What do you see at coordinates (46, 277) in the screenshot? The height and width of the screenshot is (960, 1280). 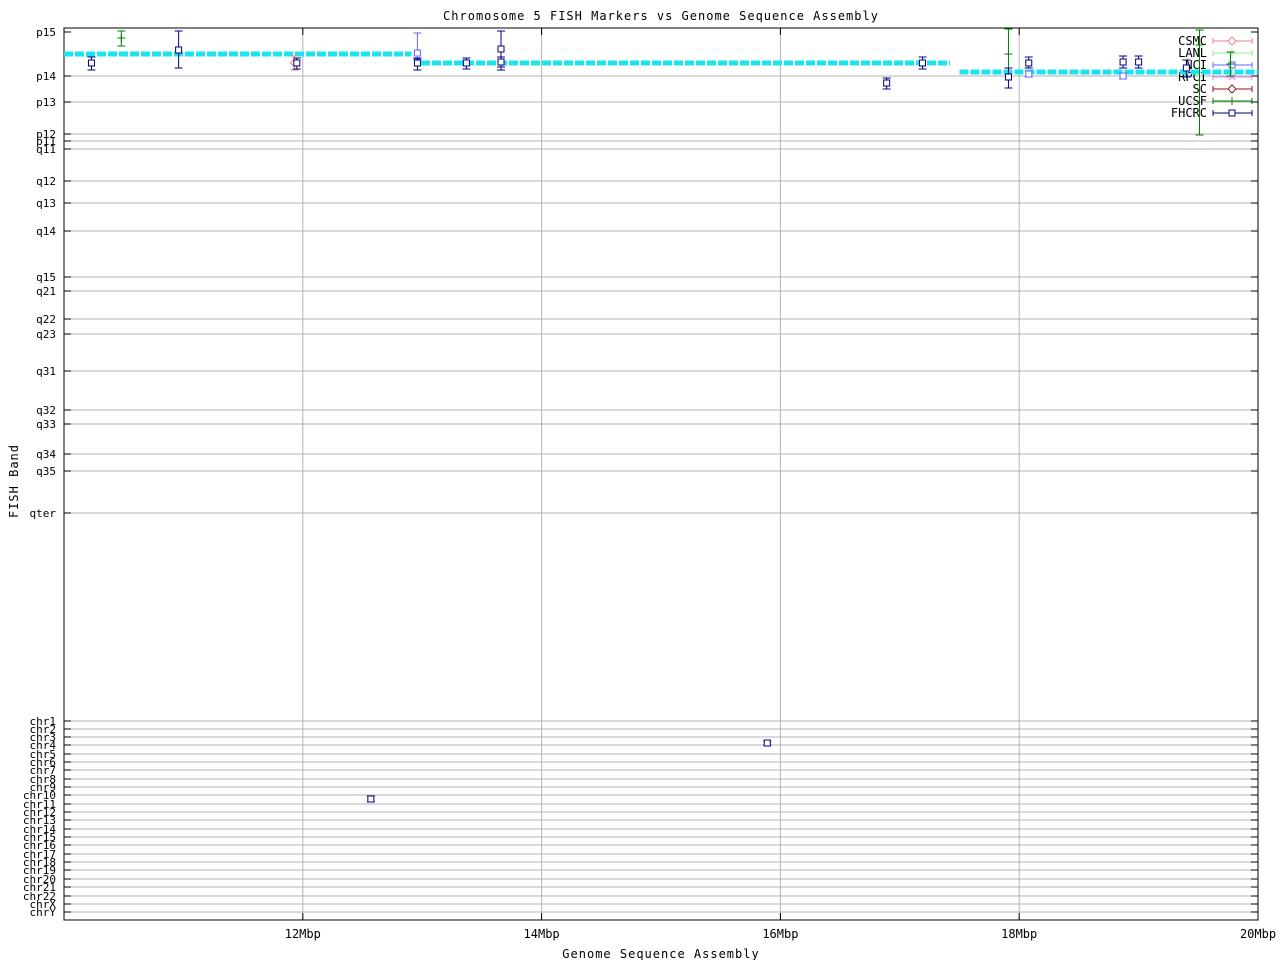 I see `y-tick-label: q15` at bounding box center [46, 277].